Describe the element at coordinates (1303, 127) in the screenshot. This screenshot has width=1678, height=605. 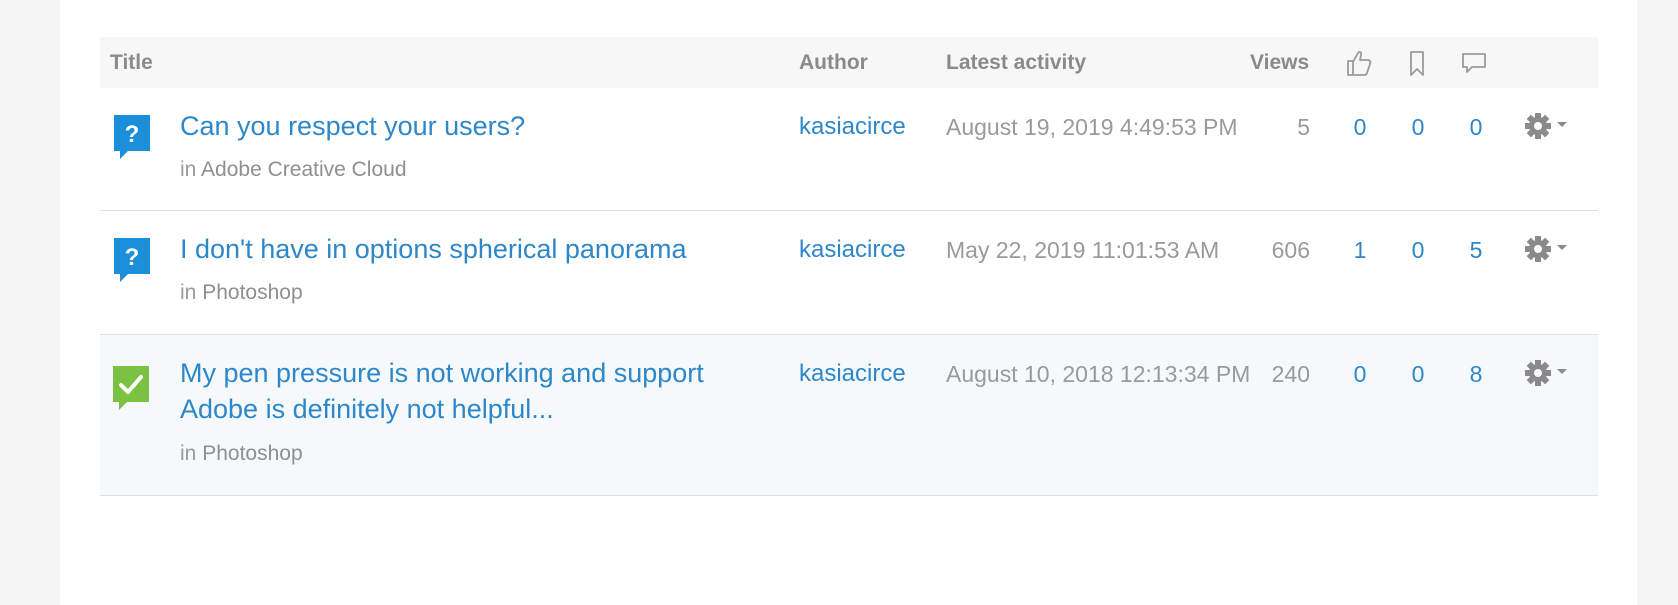
I see `views-count: 5` at that location.